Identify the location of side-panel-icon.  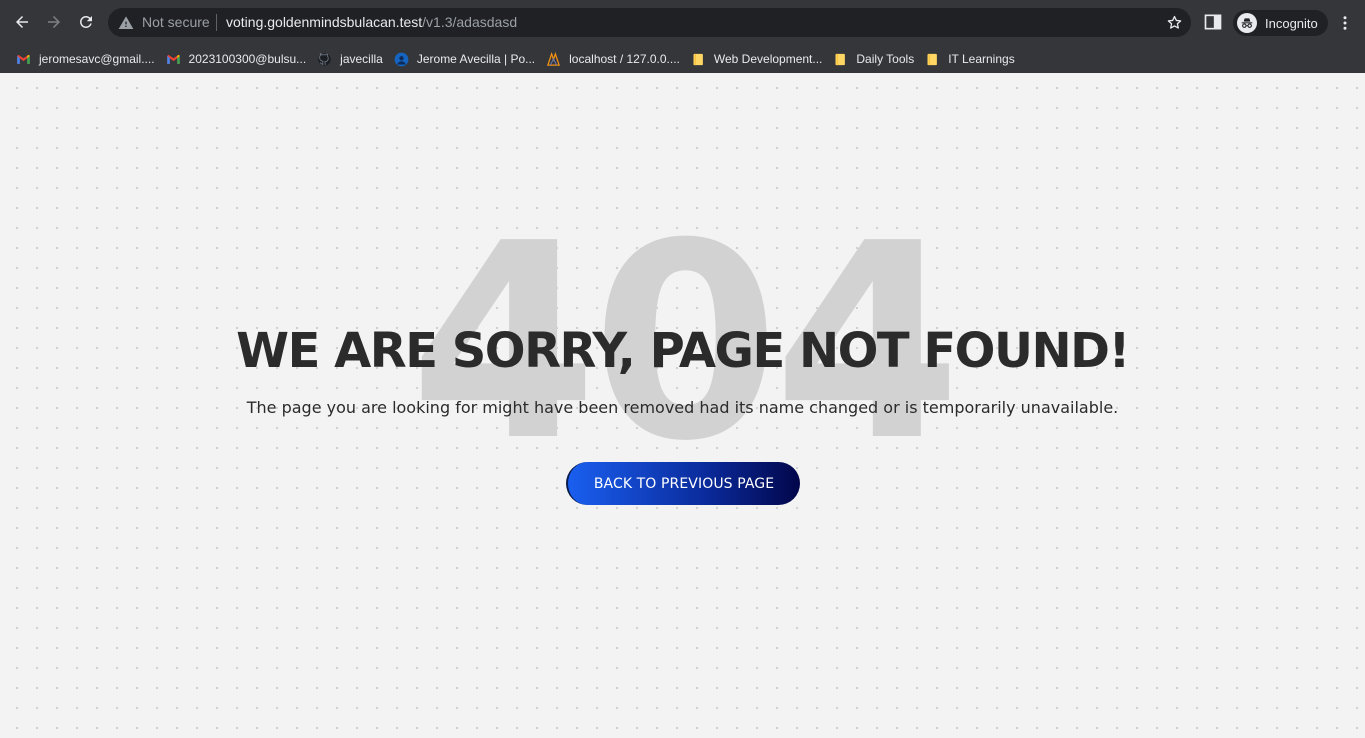
(1213, 22).